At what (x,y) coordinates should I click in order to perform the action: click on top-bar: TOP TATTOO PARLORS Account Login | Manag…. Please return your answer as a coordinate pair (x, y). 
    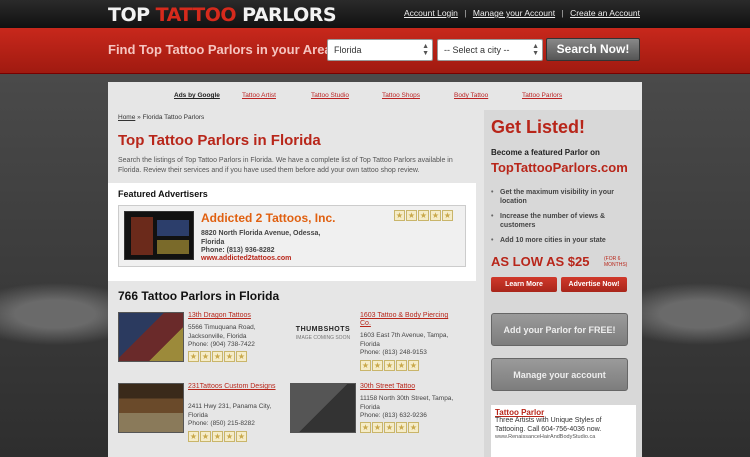
    Looking at the image, I should click on (375, 14).